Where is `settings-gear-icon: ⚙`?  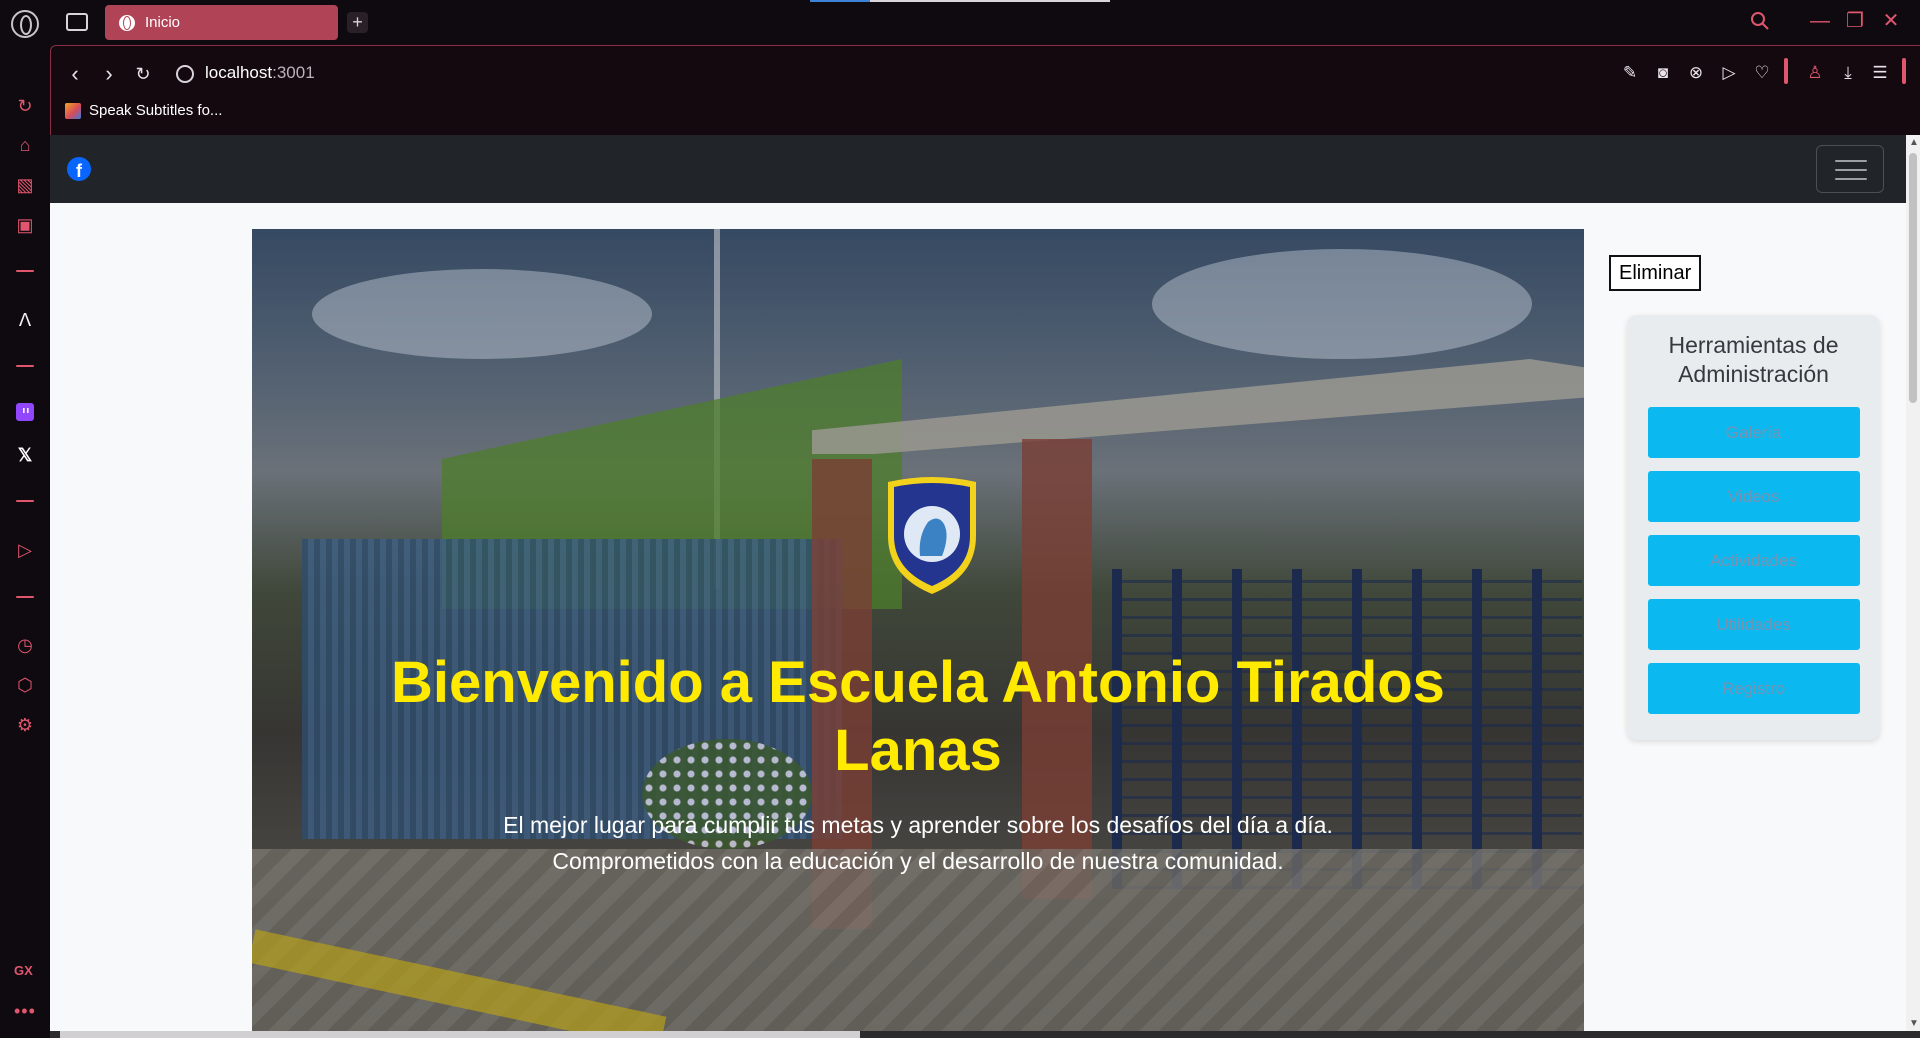 settings-gear-icon: ⚙ is located at coordinates (25, 725).